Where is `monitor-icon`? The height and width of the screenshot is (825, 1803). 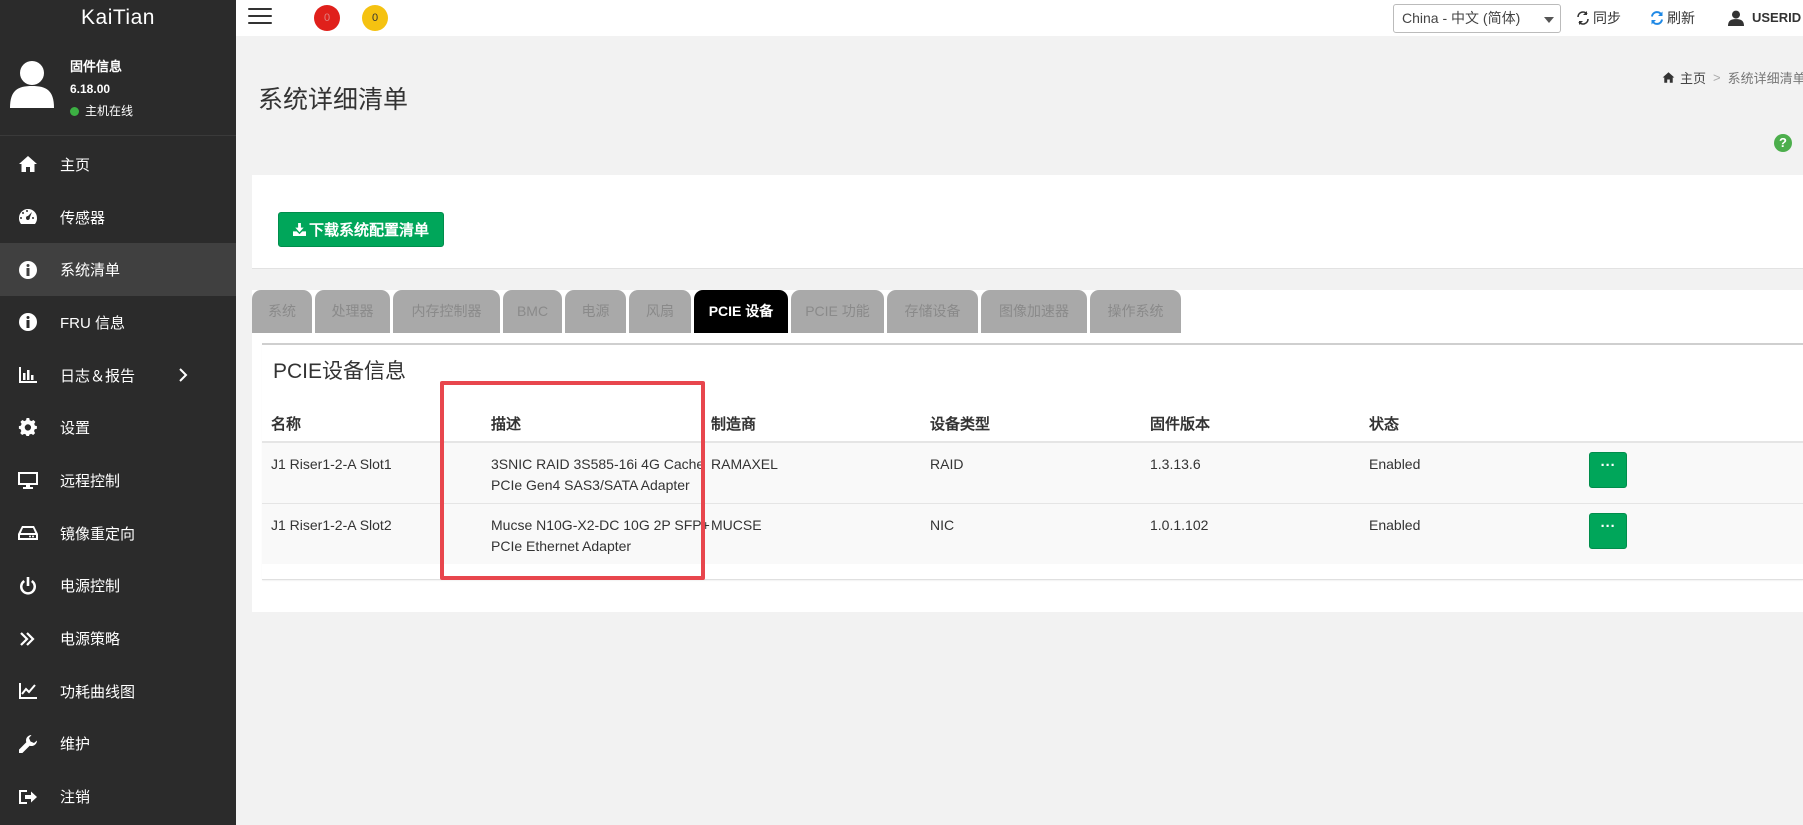
monitor-icon is located at coordinates (28, 480).